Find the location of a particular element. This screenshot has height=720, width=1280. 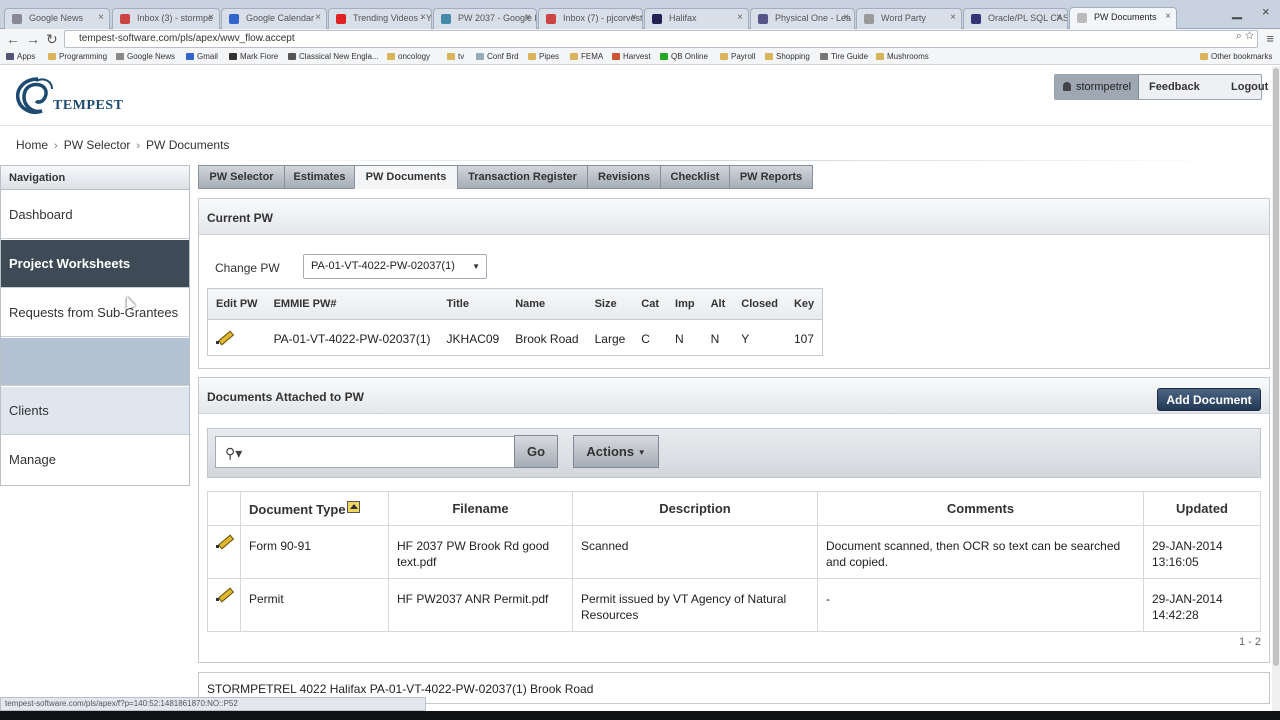

bookmark-item: Shopping is located at coordinates (787, 56).